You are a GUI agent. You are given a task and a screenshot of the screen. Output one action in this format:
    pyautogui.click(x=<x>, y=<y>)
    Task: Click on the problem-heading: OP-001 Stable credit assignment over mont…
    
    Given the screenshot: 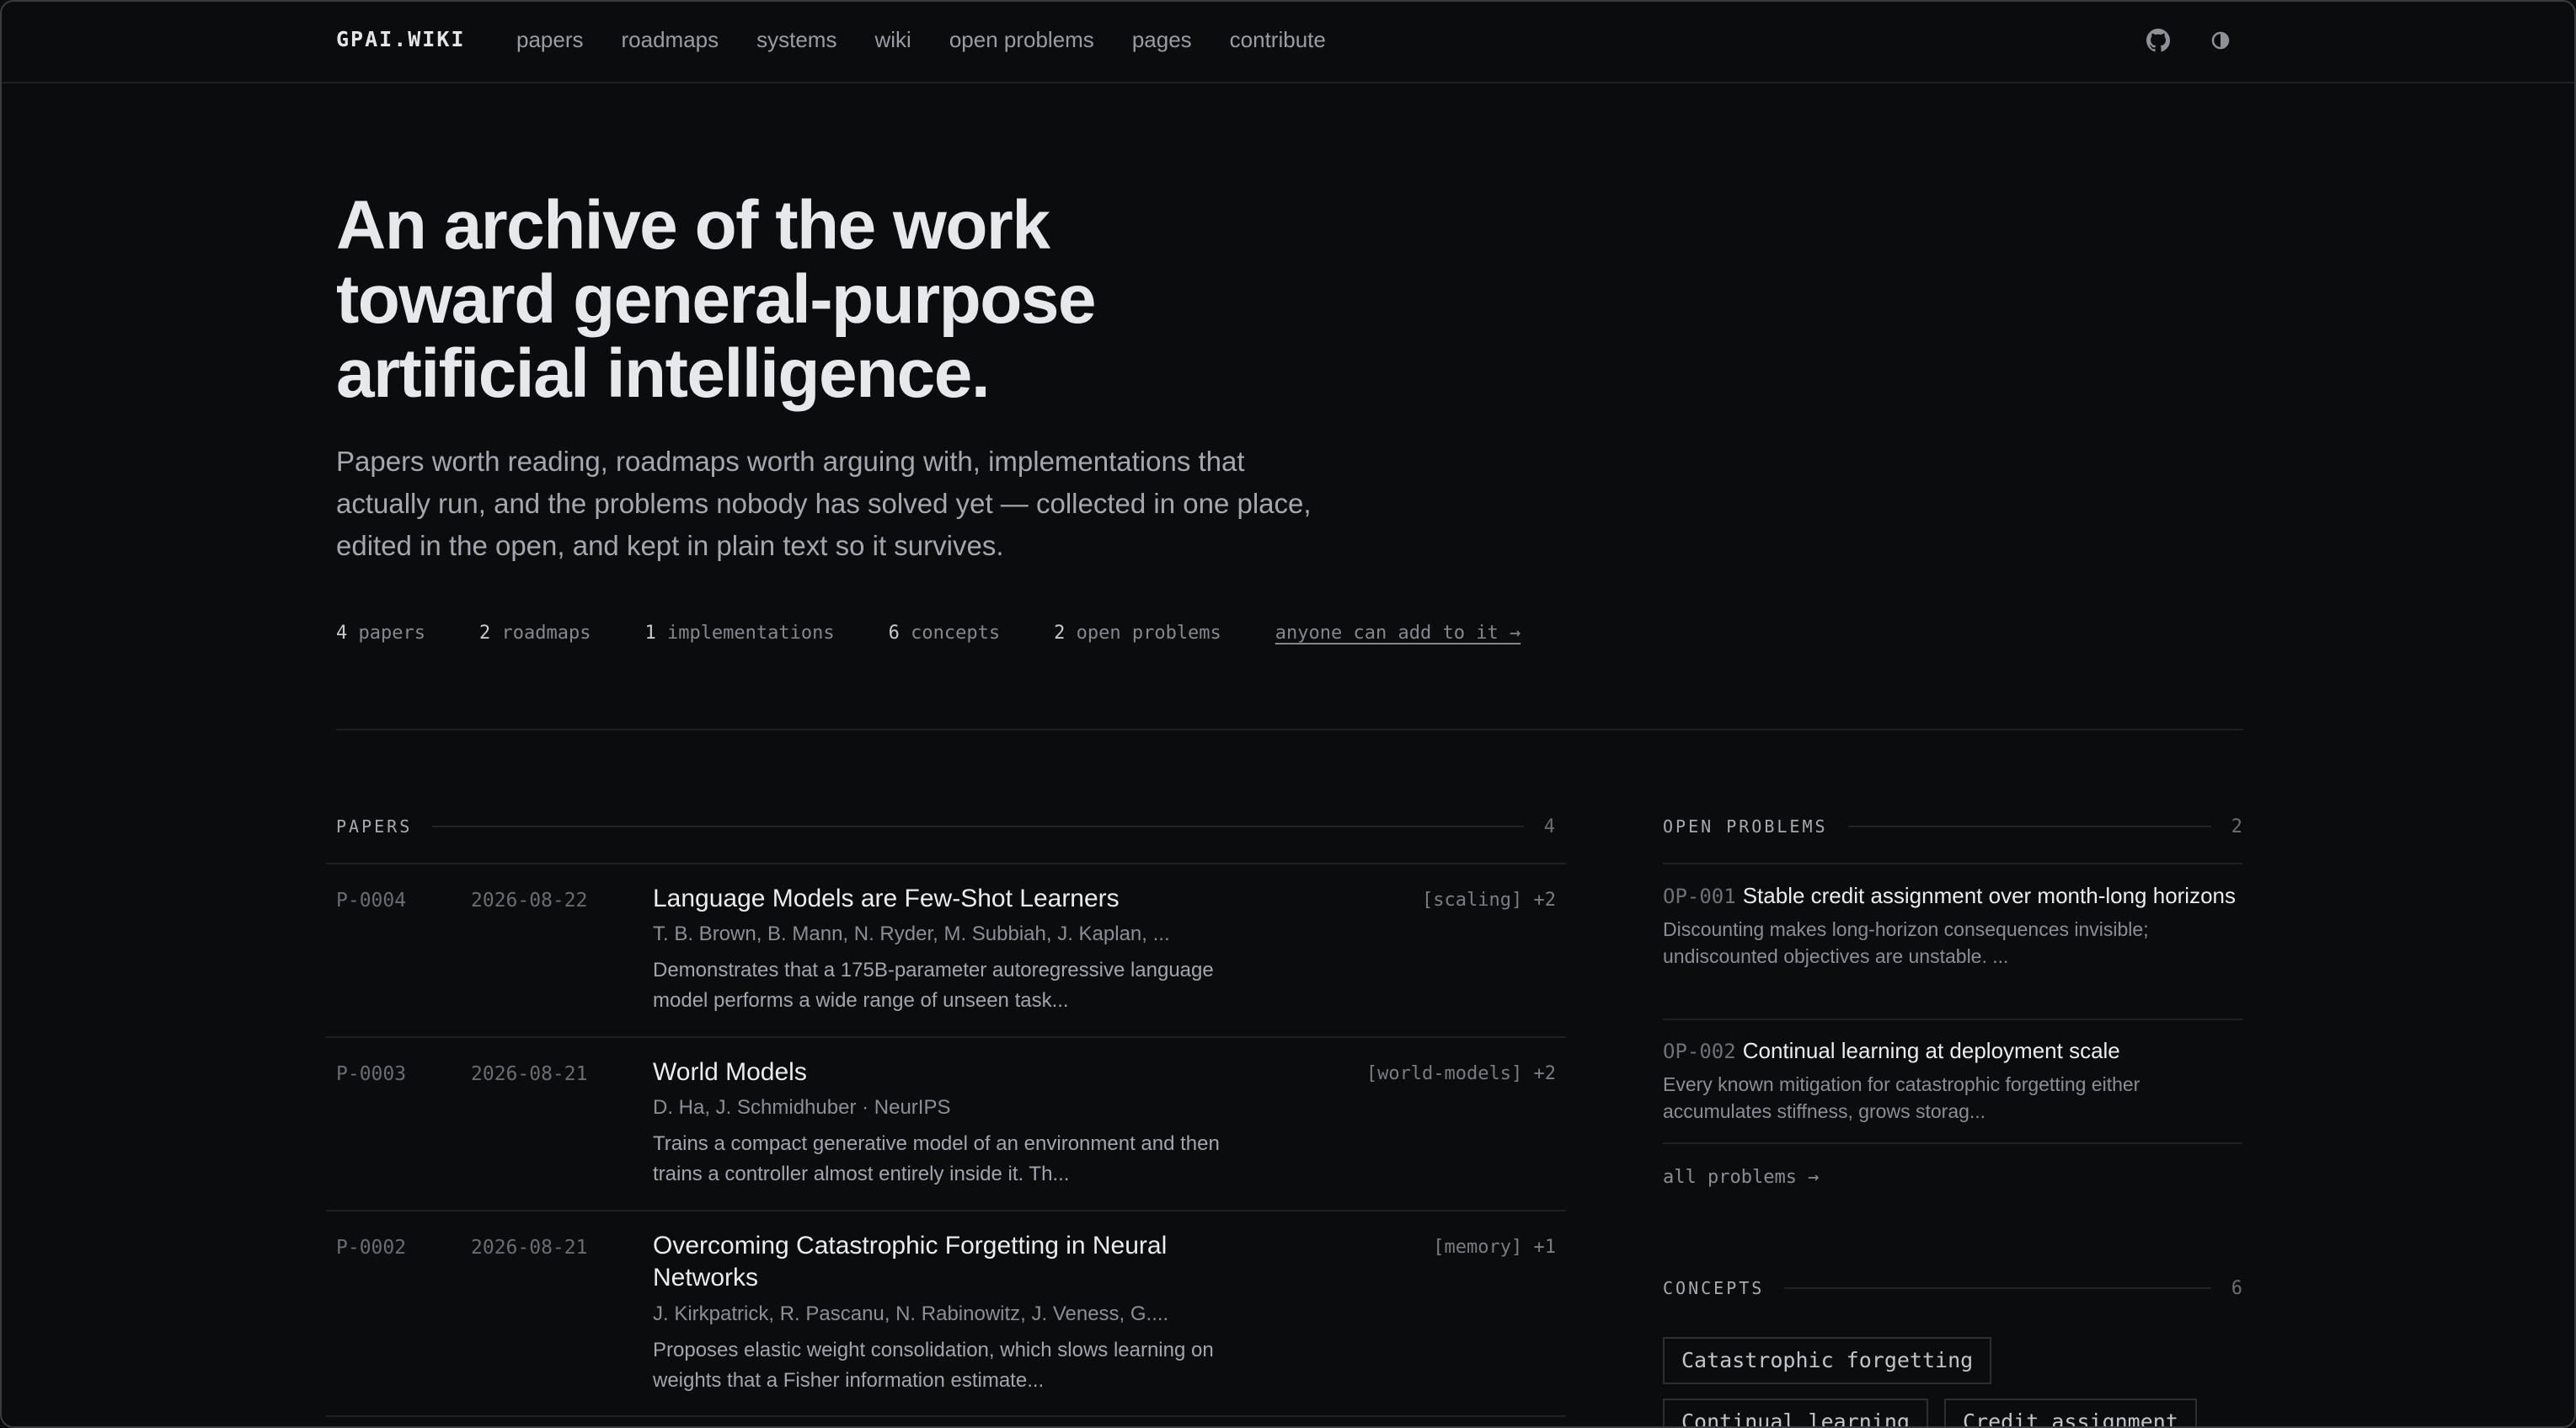 What is the action you would take?
    pyautogui.click(x=1952, y=896)
    